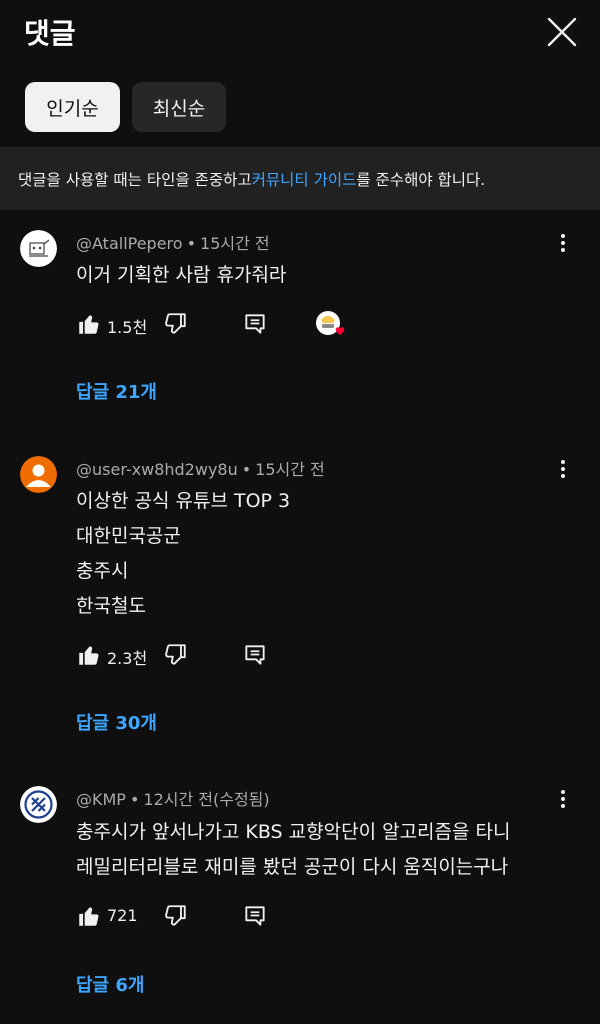  What do you see at coordinates (102, 571) in the screenshot?
I see `comment-text: 충주시` at bounding box center [102, 571].